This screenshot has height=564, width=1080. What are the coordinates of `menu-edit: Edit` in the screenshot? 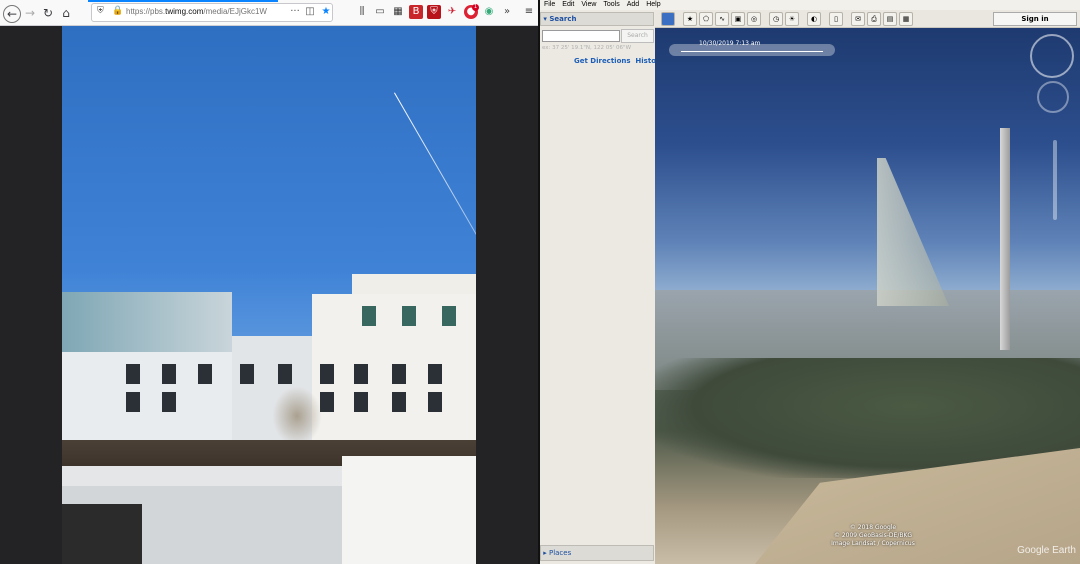 It's located at (568, 4).